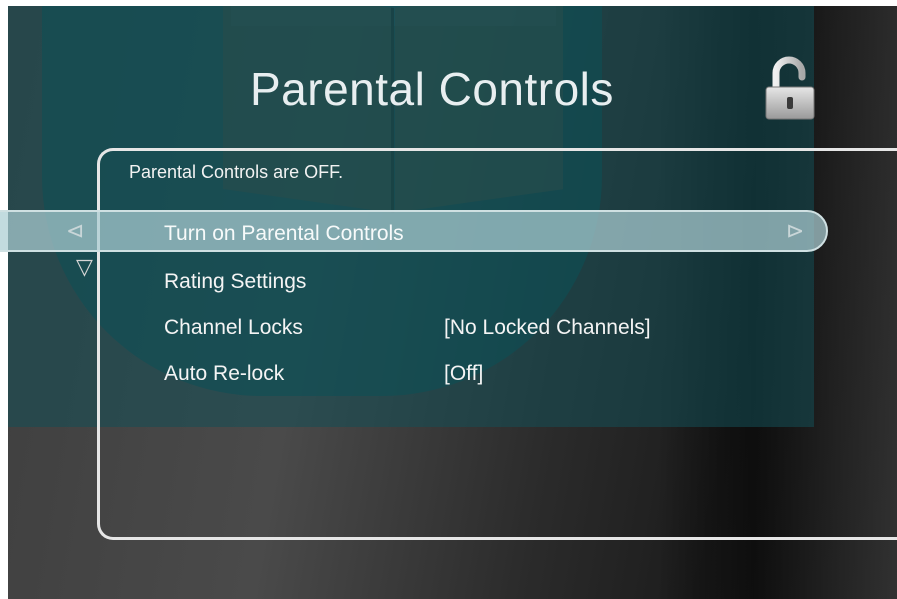  Describe the element at coordinates (75, 231) in the screenshot. I see `left-arrow-icon: ⊲` at that location.